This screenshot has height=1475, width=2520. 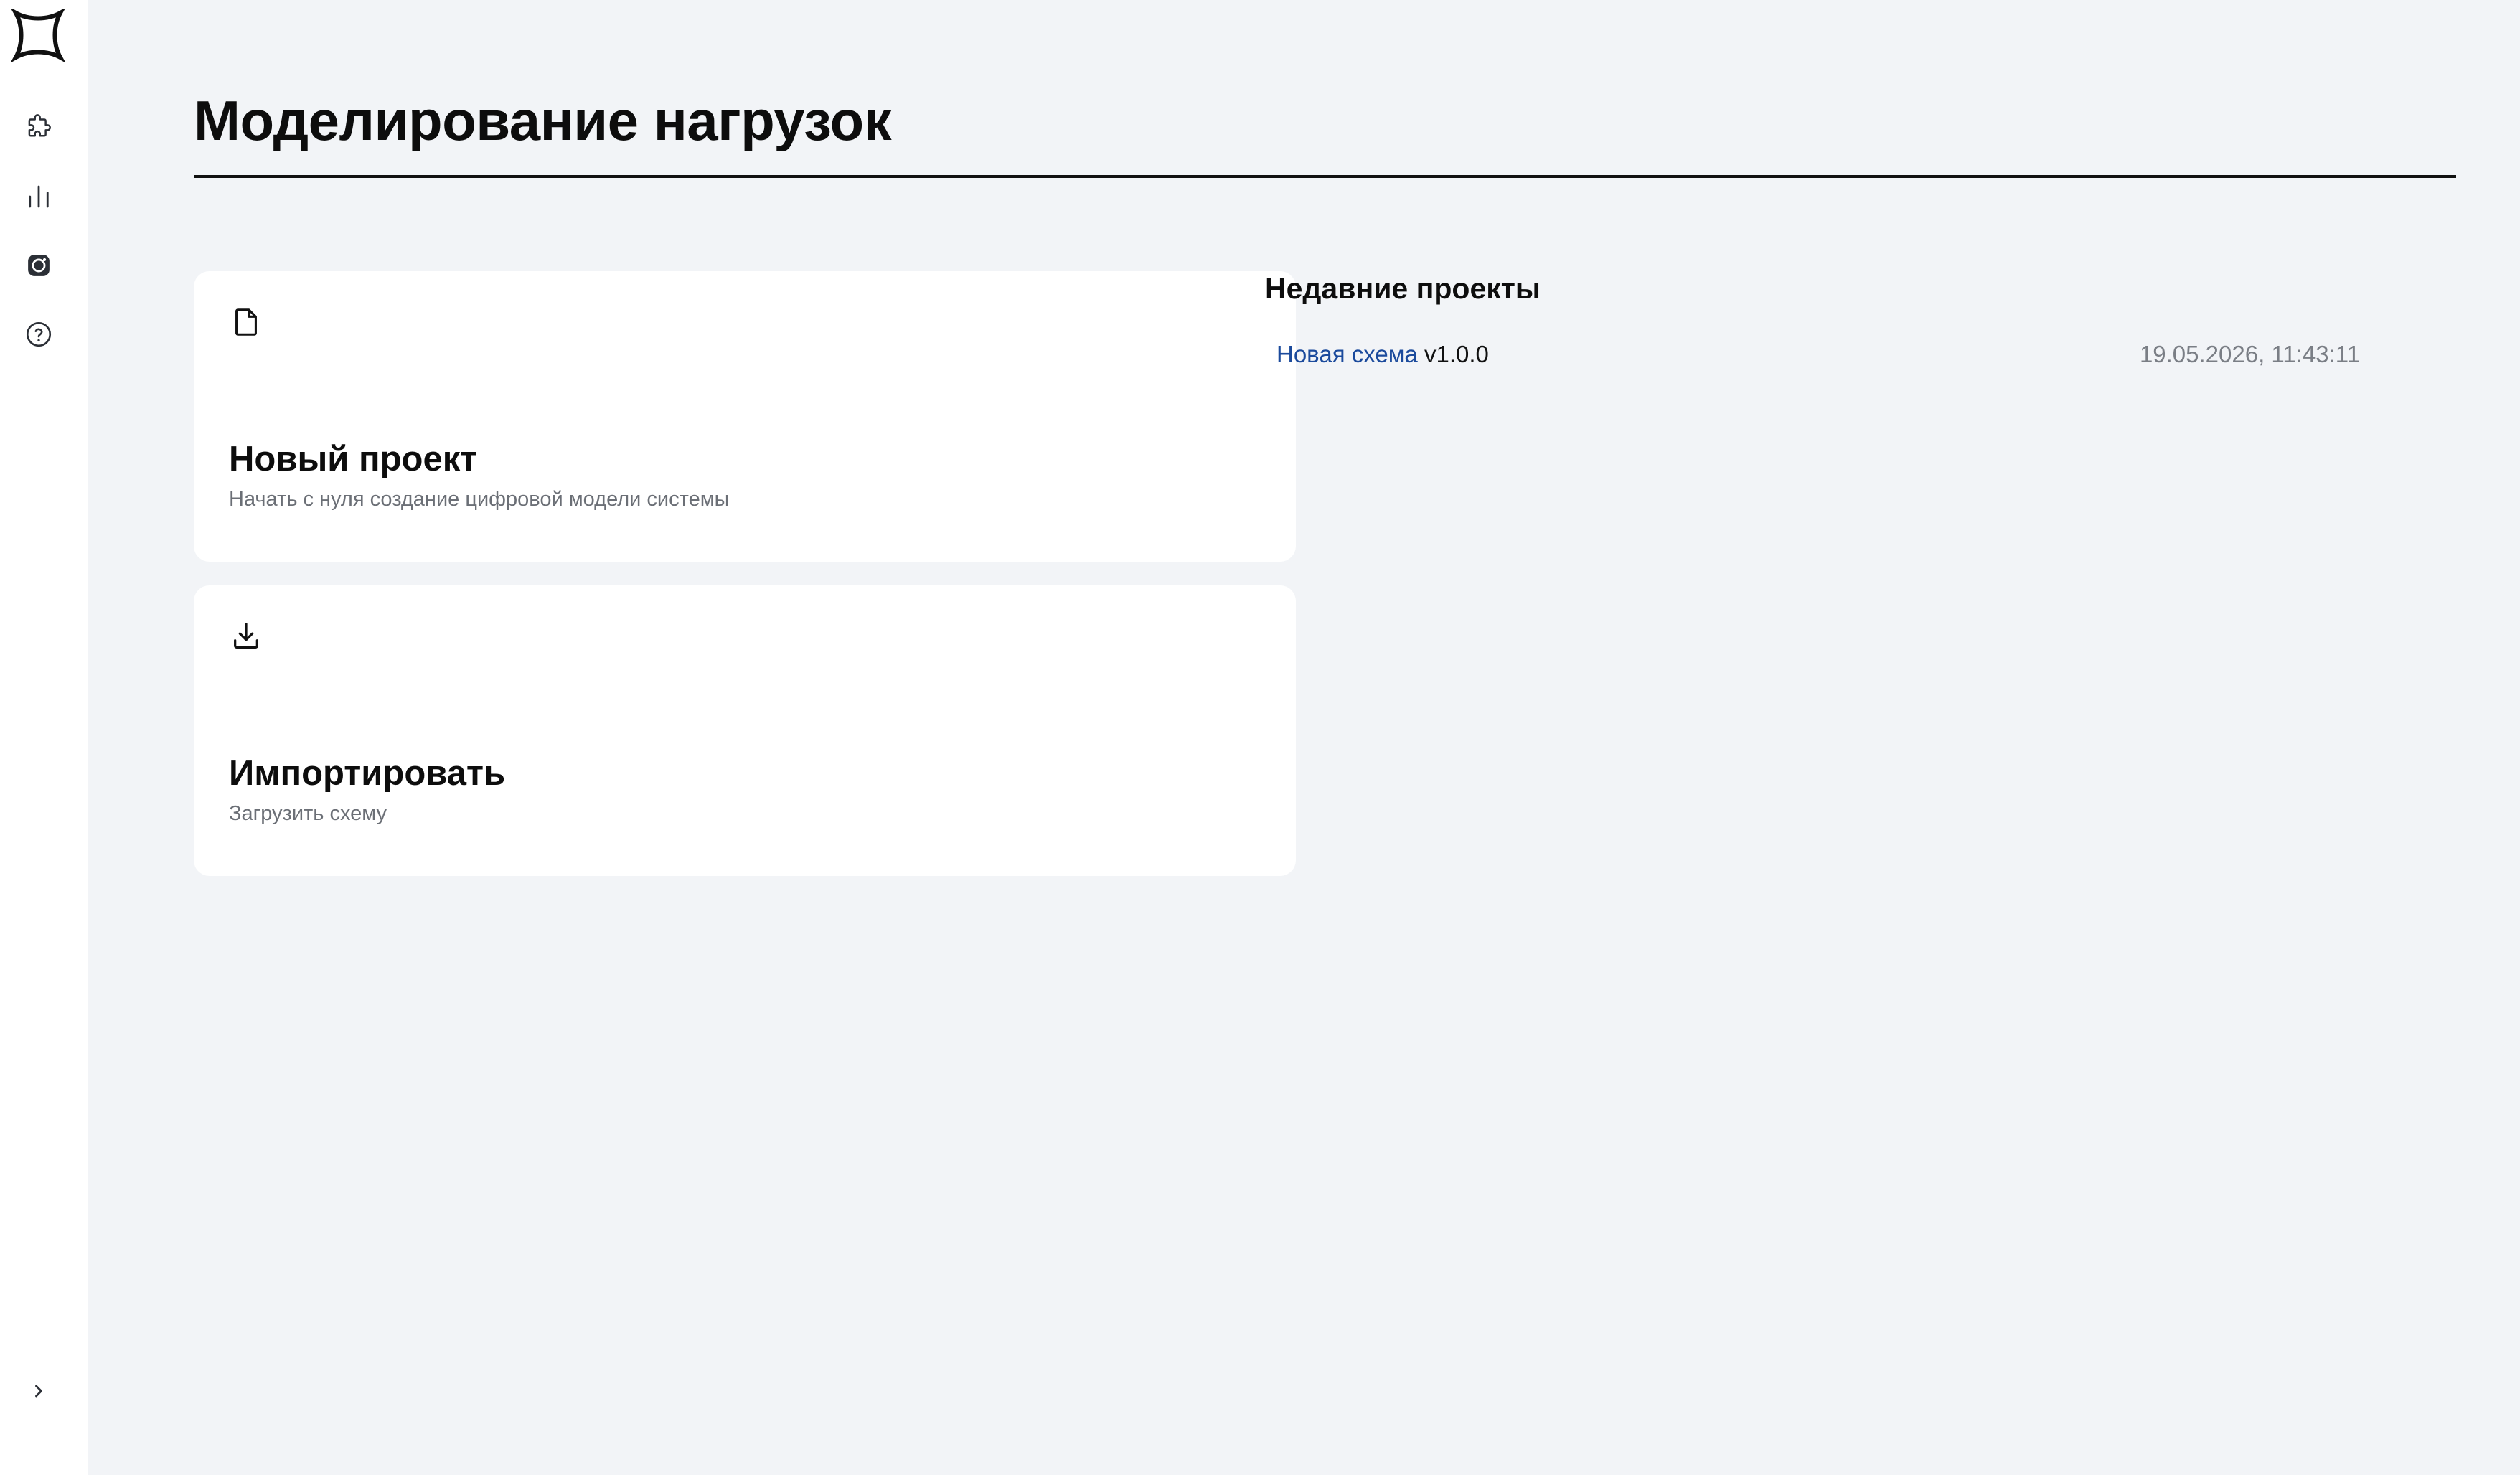 I want to click on new-project-title: Новый проект, so click(x=353, y=459).